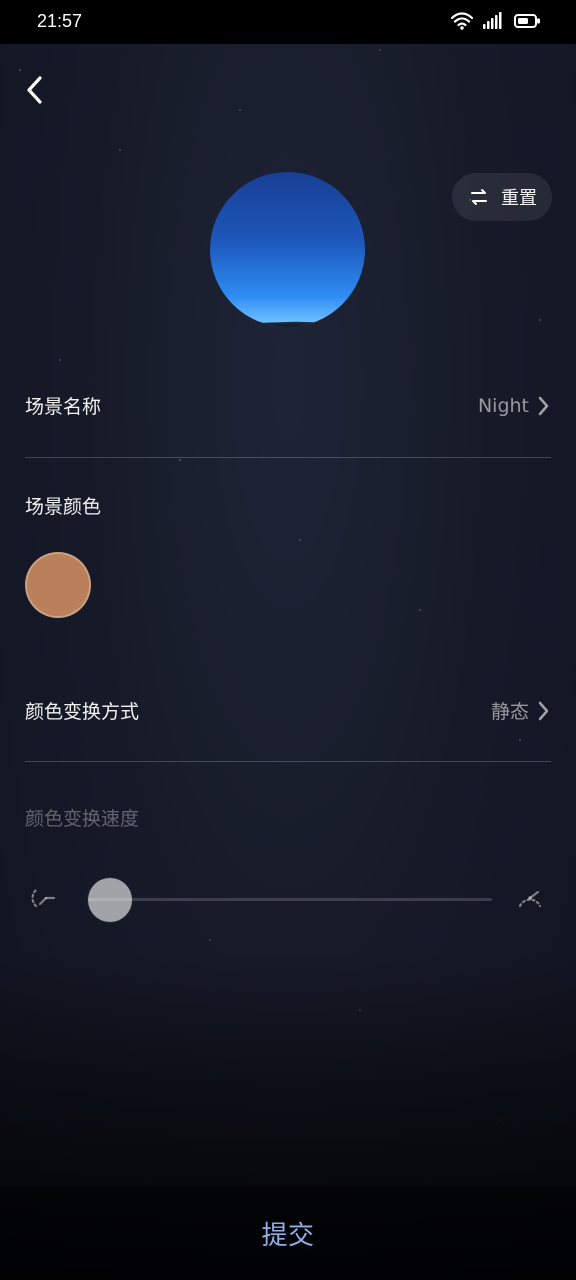  Describe the element at coordinates (288, 405) in the screenshot. I see `scene-name-row: 场景名称 Night` at that location.